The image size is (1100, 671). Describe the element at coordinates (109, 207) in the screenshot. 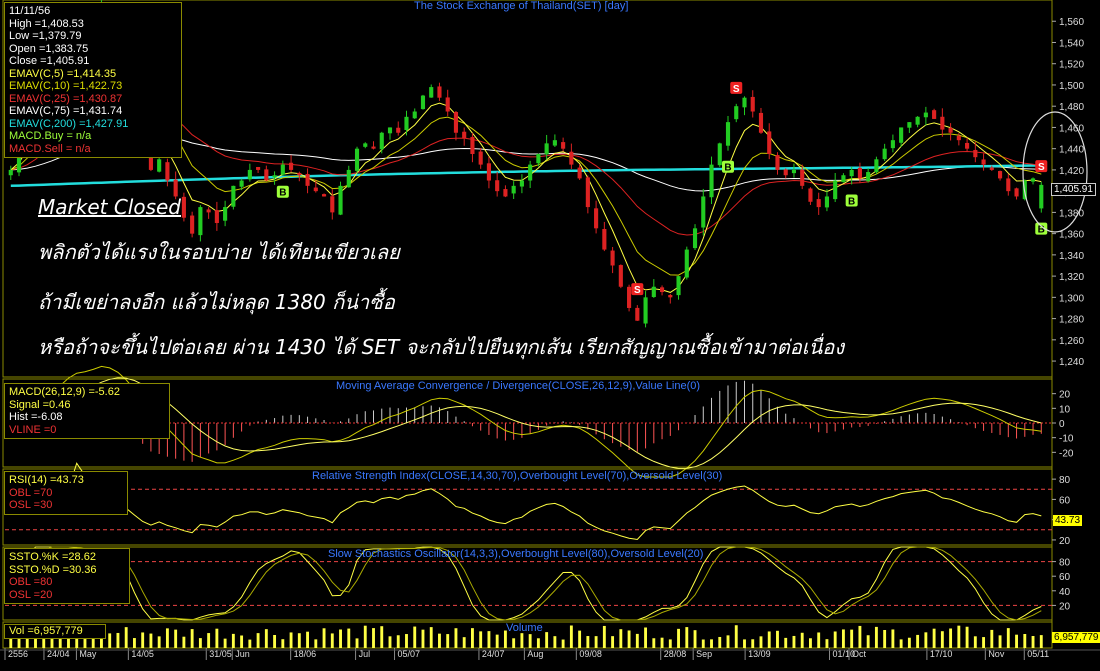

I see `comment-heading: Market Closed` at that location.